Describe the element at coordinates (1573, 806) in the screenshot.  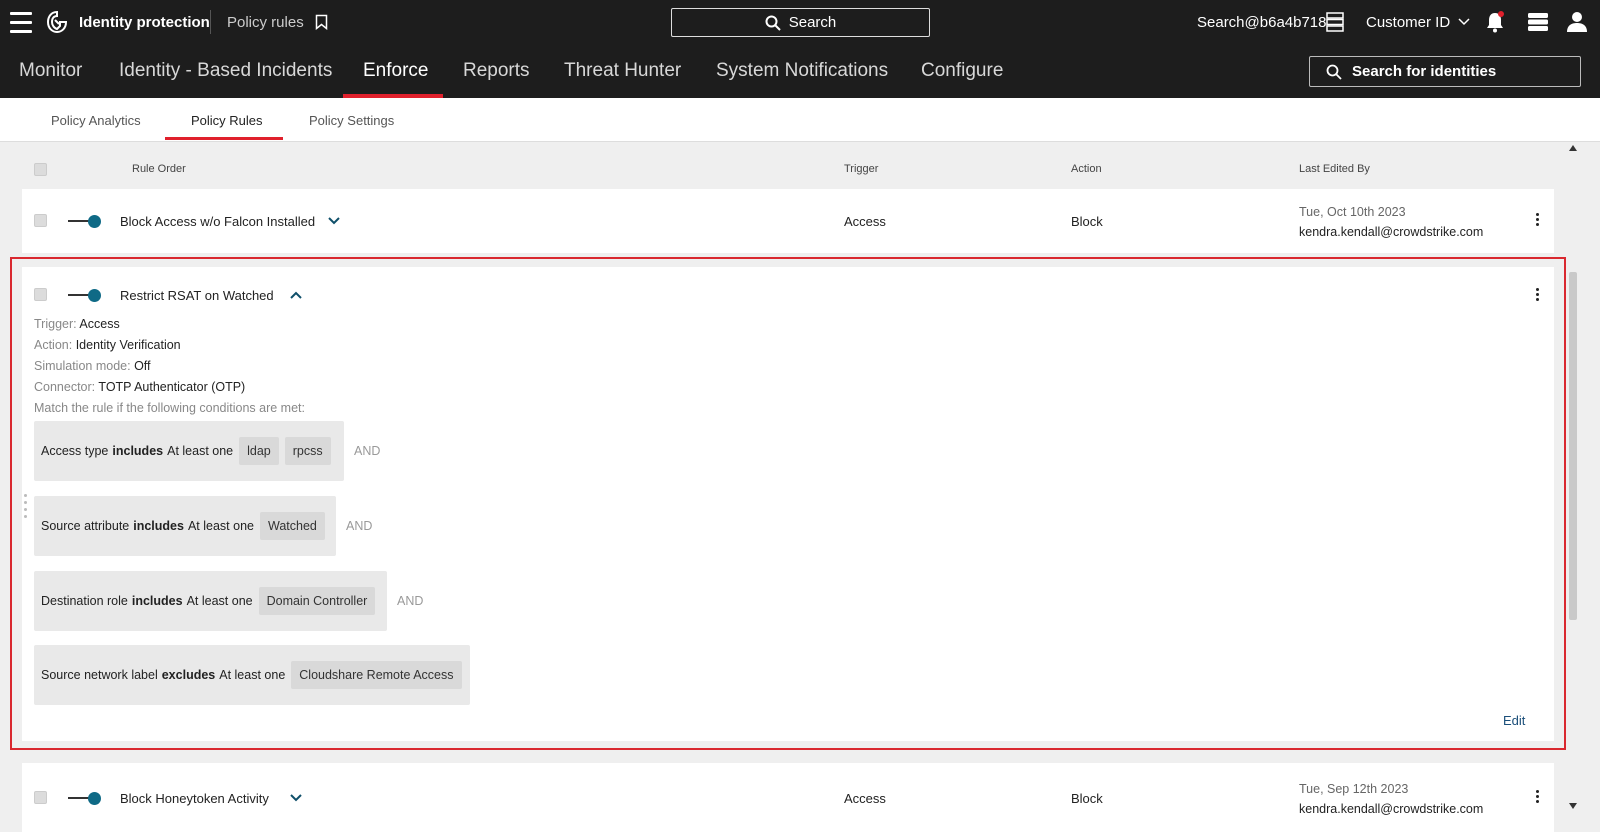
I see `scroll-down-icon` at that location.